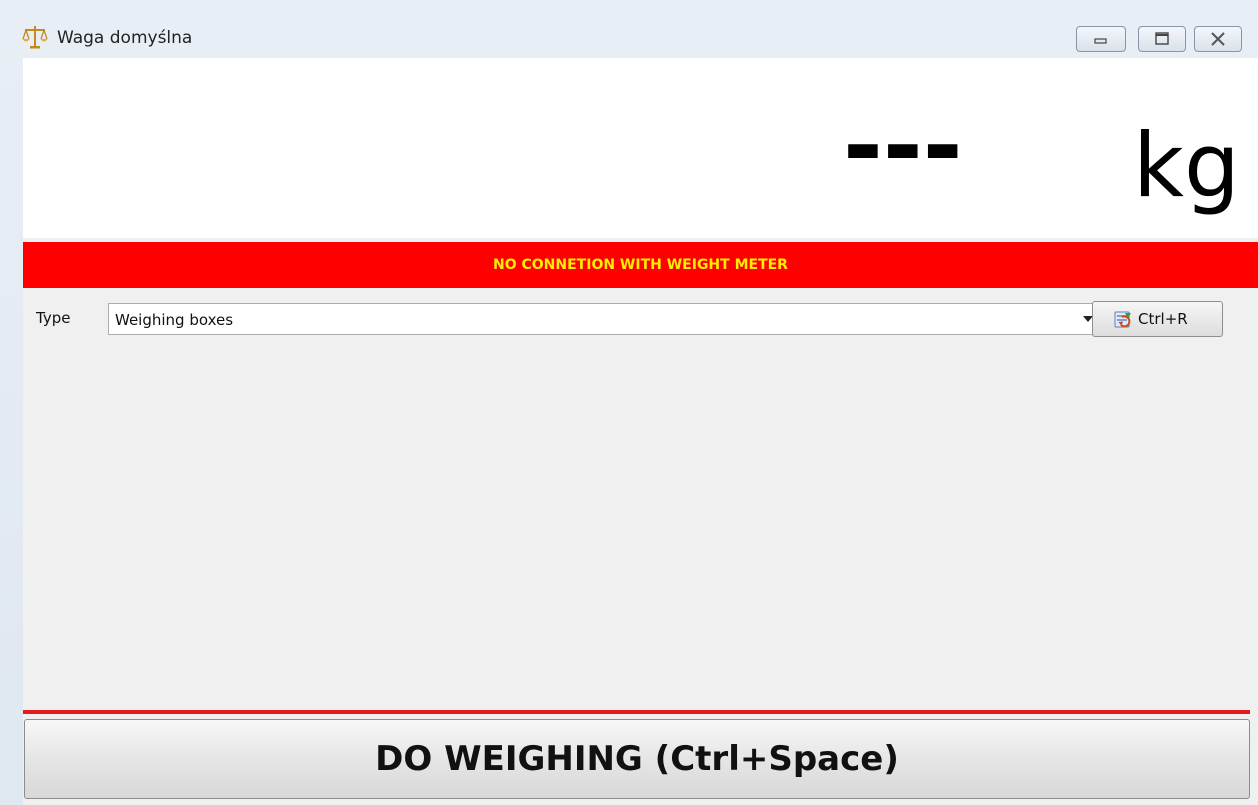  I want to click on minimize-button, so click(1101, 39).